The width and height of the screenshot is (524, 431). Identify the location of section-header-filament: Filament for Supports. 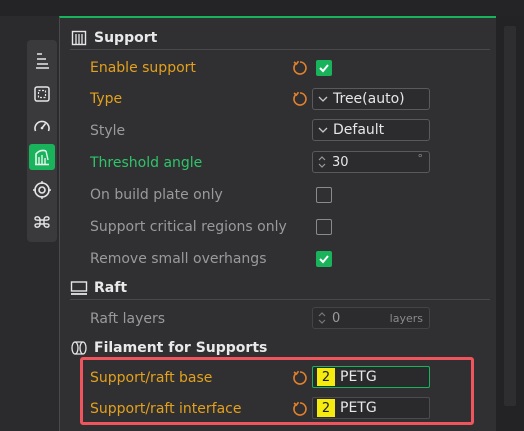
(168, 348).